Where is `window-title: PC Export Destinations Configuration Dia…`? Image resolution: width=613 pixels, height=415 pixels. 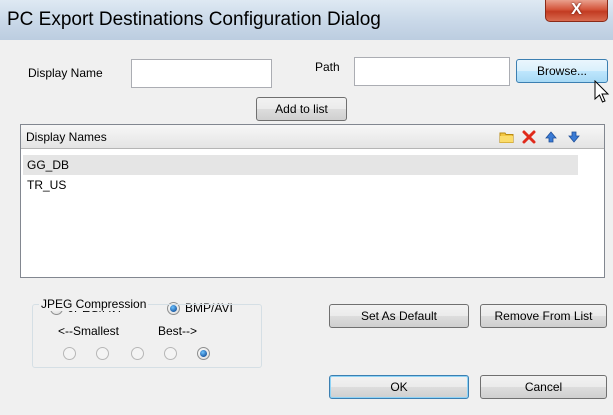 window-title: PC Export Destinations Configuration Dia… is located at coordinates (194, 19).